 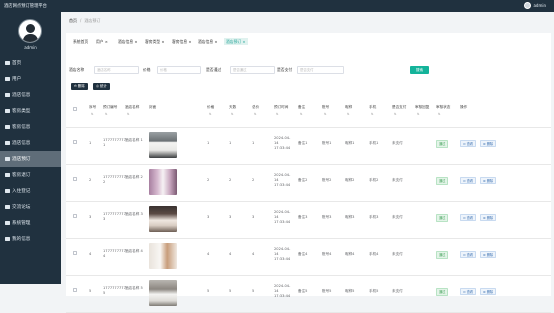 What do you see at coordinates (80, 41) in the screenshot?
I see `tab-item: 系统首页` at bounding box center [80, 41].